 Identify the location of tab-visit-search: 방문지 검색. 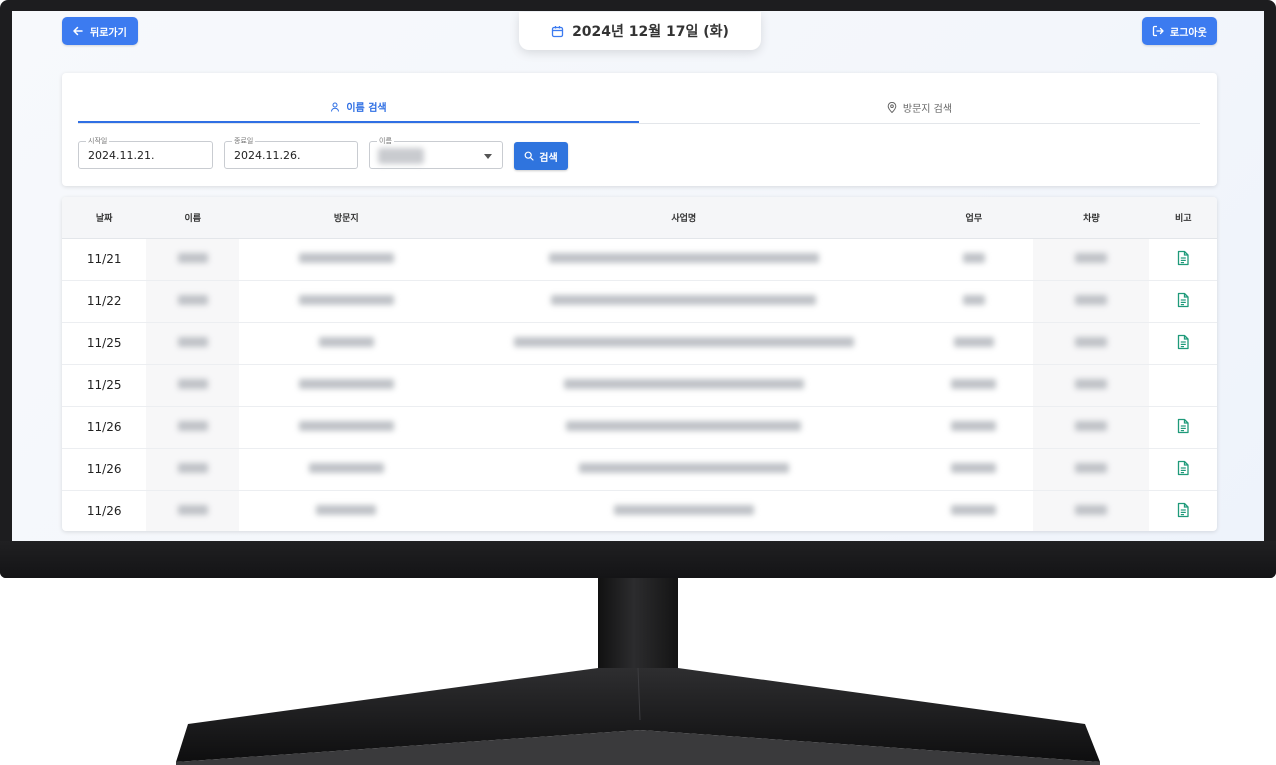
(919, 107).